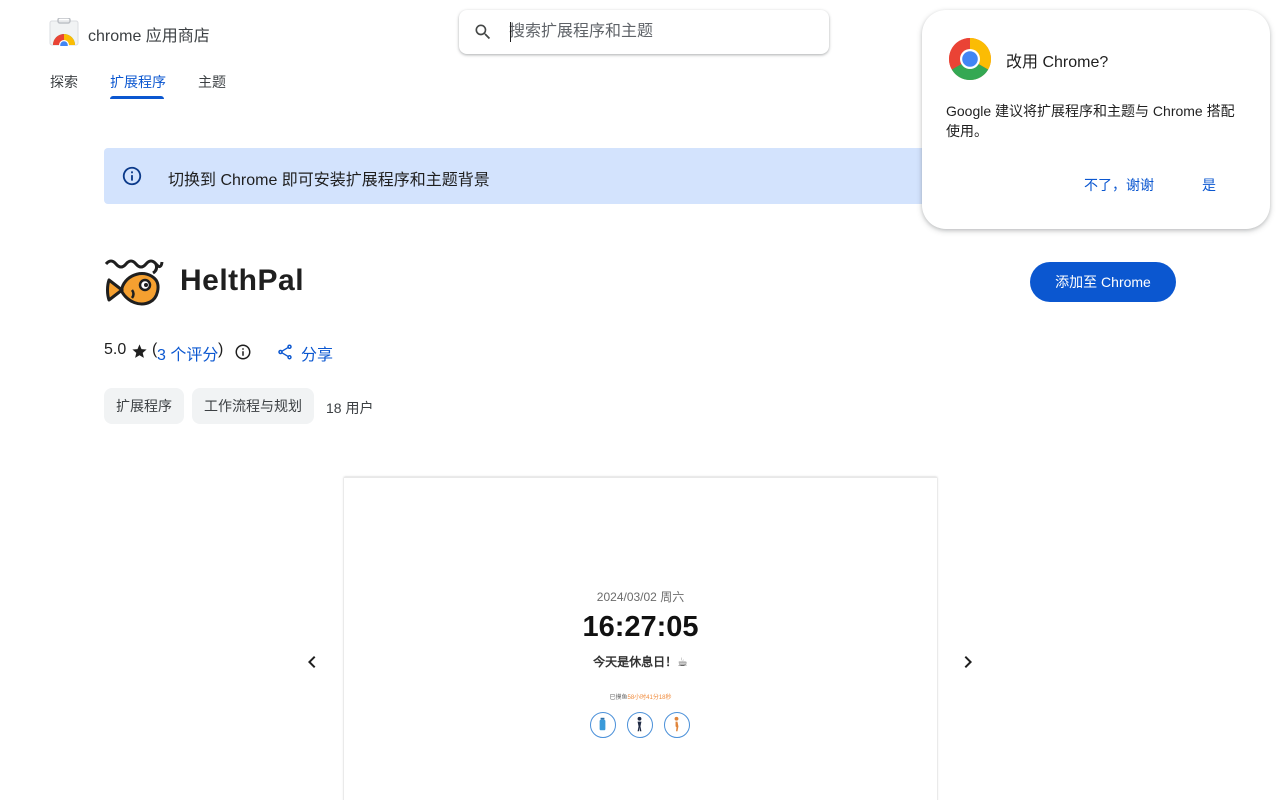 This screenshot has width=1280, height=800. What do you see at coordinates (970, 59) in the screenshot?
I see `chrome-logo-icon` at bounding box center [970, 59].